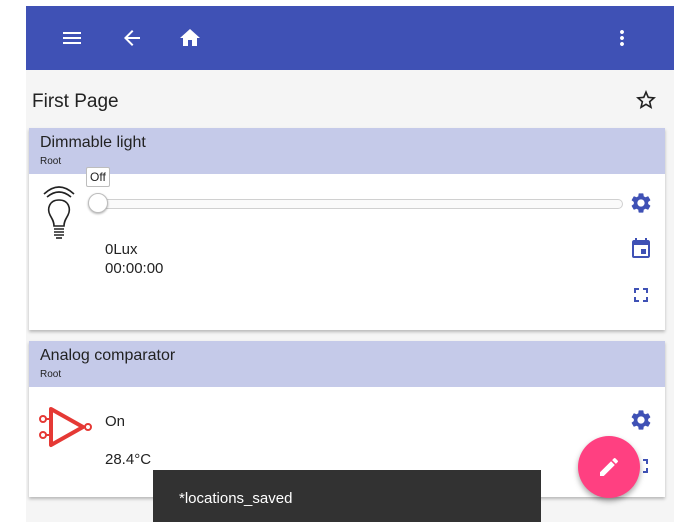  I want to click on home-icon, so click(190, 38).